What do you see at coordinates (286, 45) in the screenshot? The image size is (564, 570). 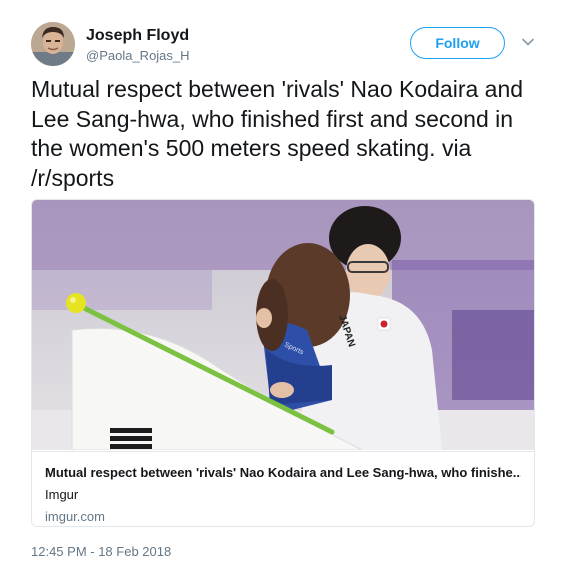 I see `tweet-header: Joseph Floyd @Paola_Rojas_H Follow` at bounding box center [286, 45].